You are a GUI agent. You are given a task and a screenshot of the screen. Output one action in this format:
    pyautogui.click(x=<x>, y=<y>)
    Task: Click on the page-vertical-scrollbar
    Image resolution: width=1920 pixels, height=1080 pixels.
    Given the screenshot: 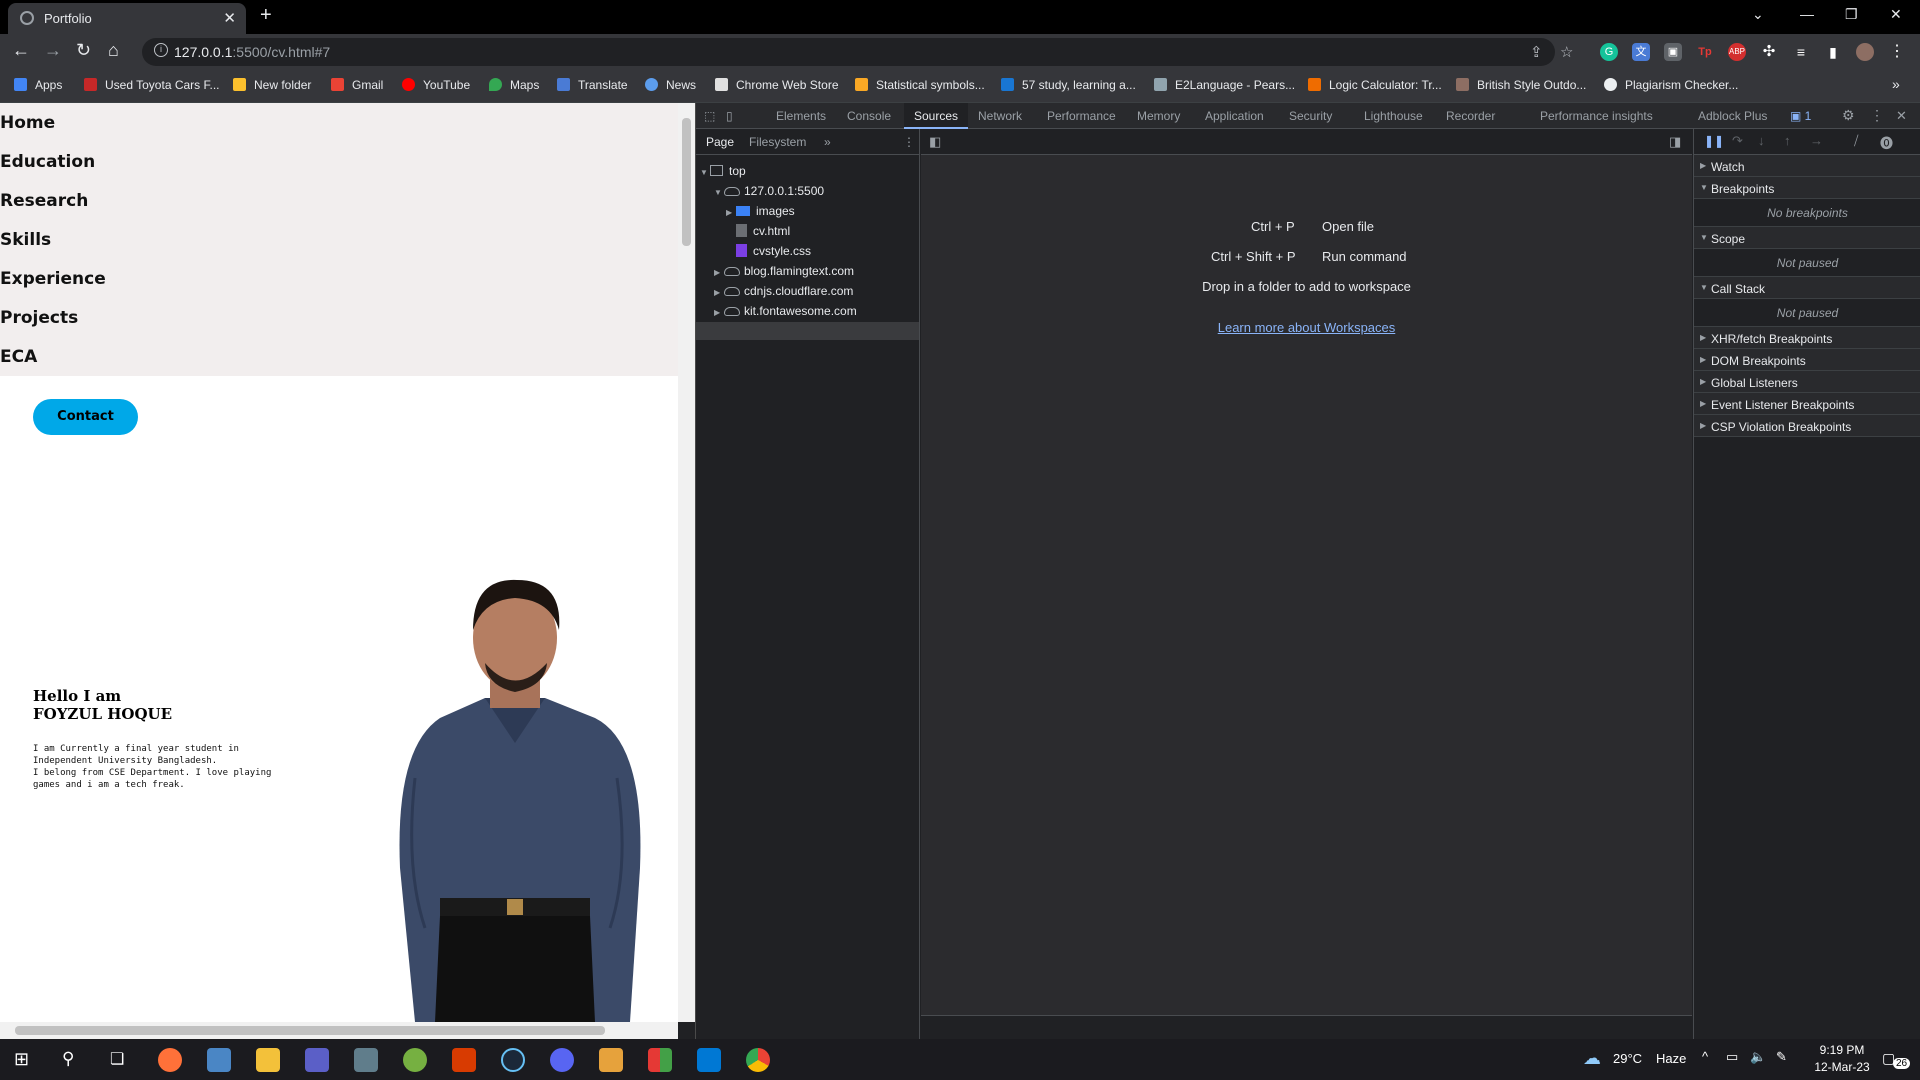 What is the action you would take?
    pyautogui.click(x=686, y=562)
    